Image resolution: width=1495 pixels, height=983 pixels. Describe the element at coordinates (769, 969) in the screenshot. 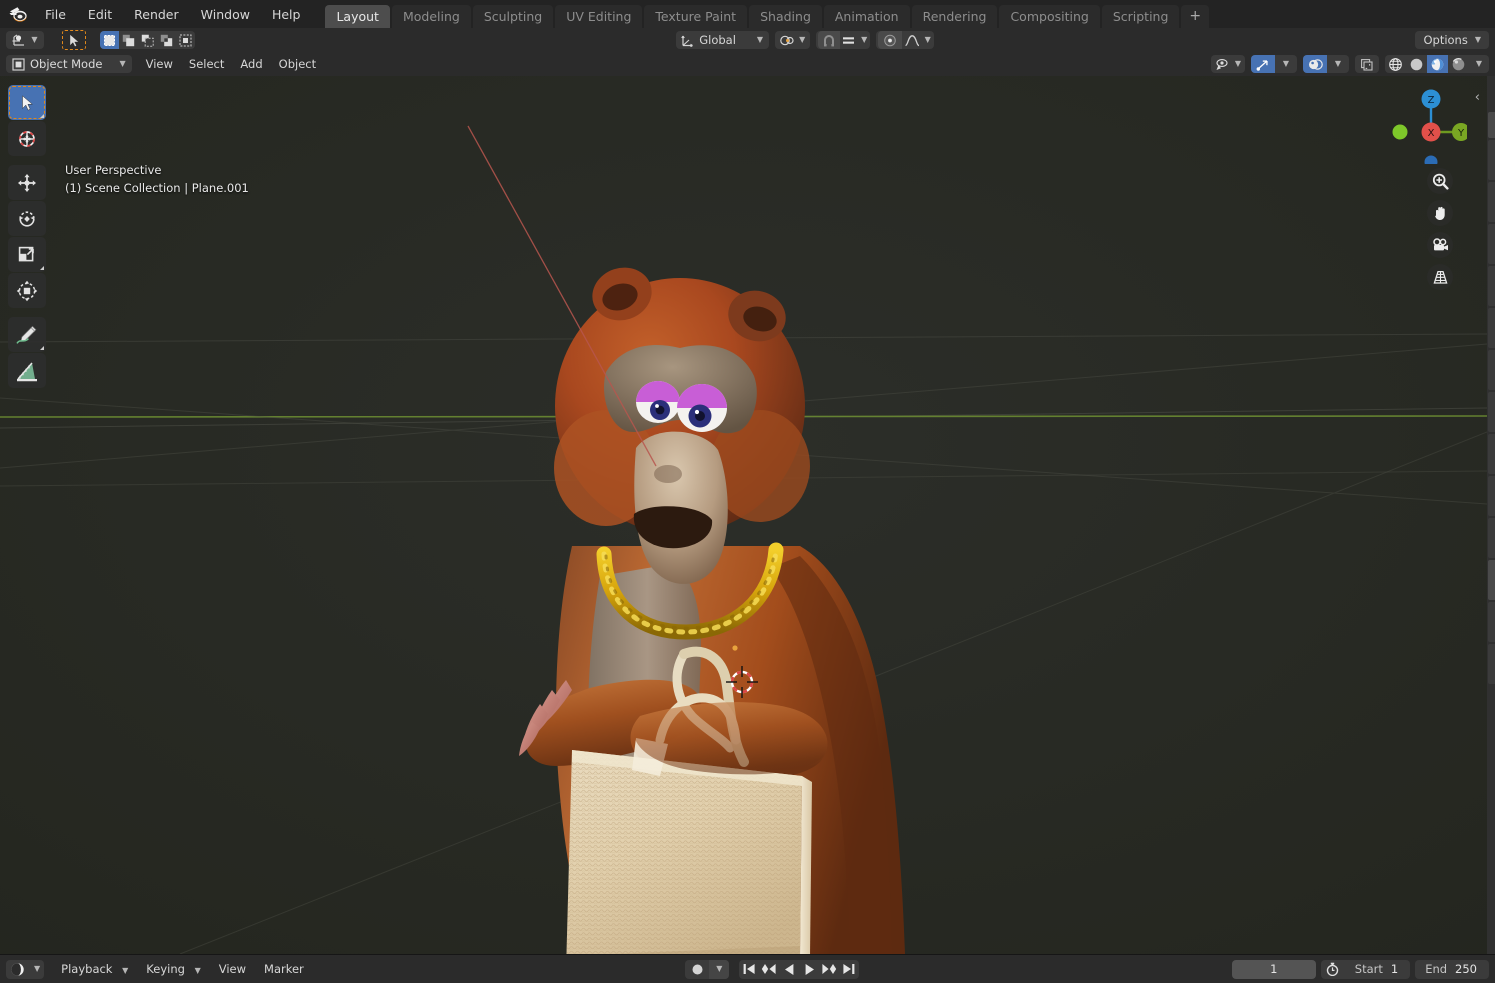

I see `jump-to-previous-keyframe-button` at that location.